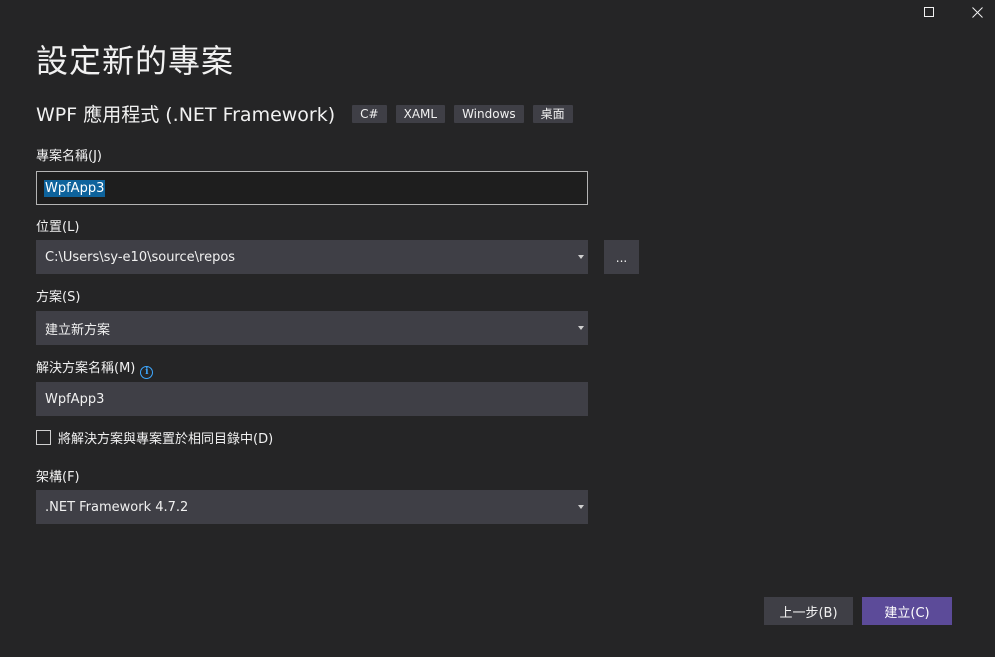 The height and width of the screenshot is (657, 995). I want to click on tag-language: C#, so click(369, 113).